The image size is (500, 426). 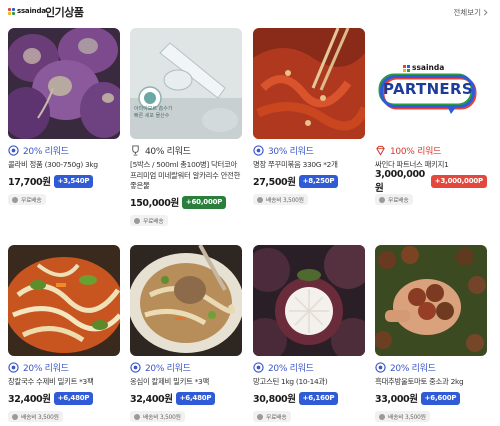 What do you see at coordinates (428, 89) in the screenshot?
I see `partners-word: PARTNERS` at bounding box center [428, 89].